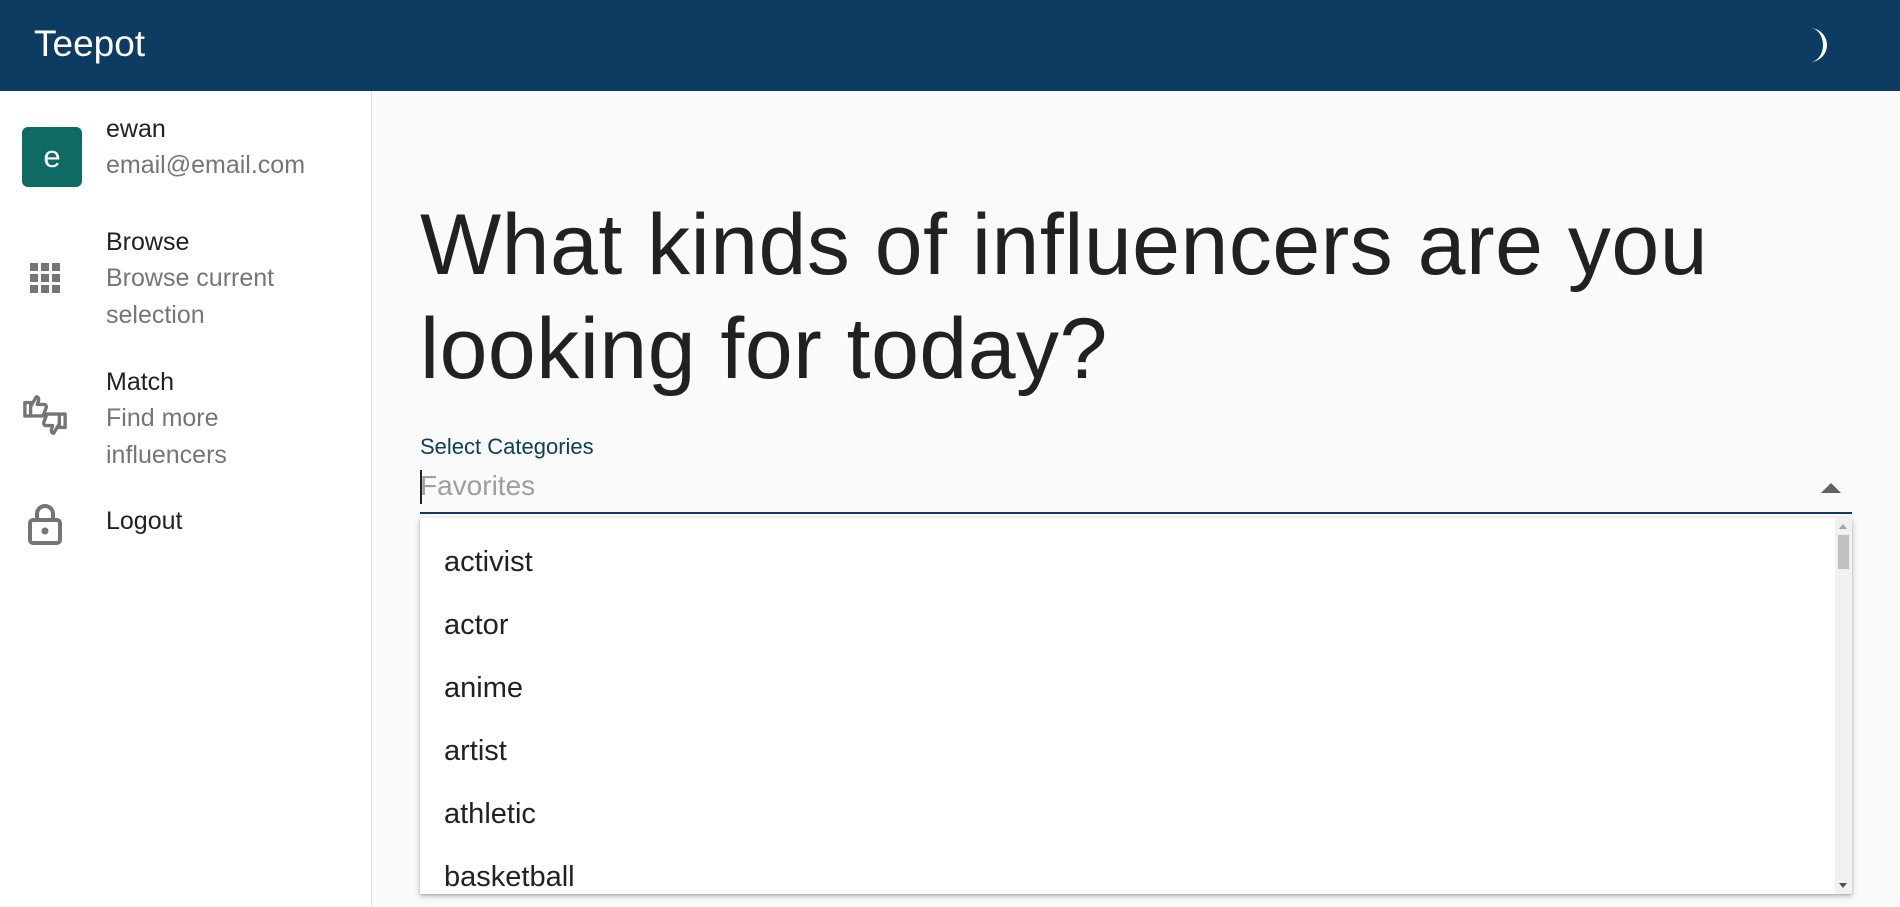 The width and height of the screenshot is (1900, 907). I want to click on list-item: actor, so click(1127, 625).